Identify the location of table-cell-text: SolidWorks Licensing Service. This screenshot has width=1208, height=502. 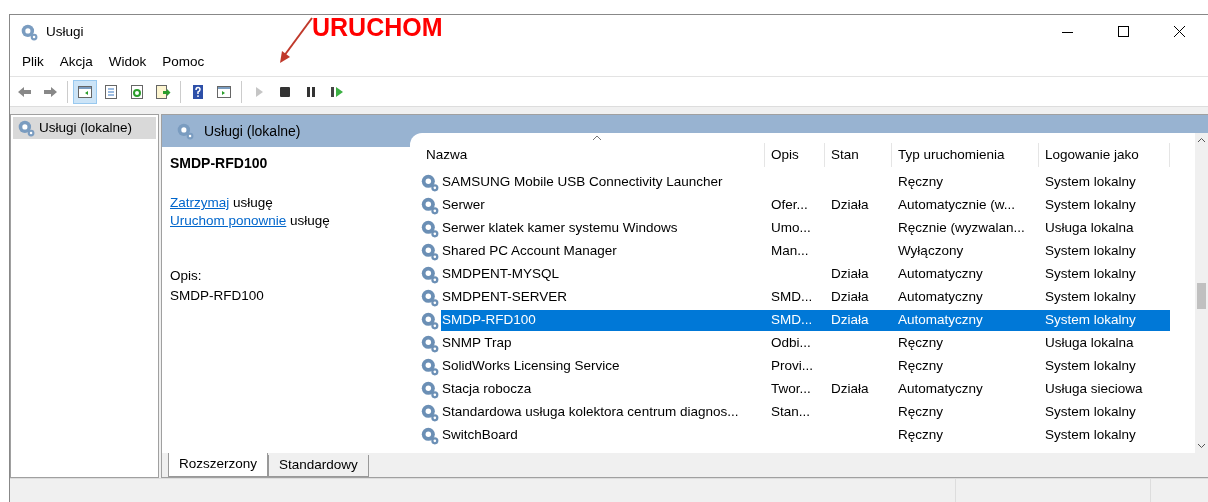
(531, 366).